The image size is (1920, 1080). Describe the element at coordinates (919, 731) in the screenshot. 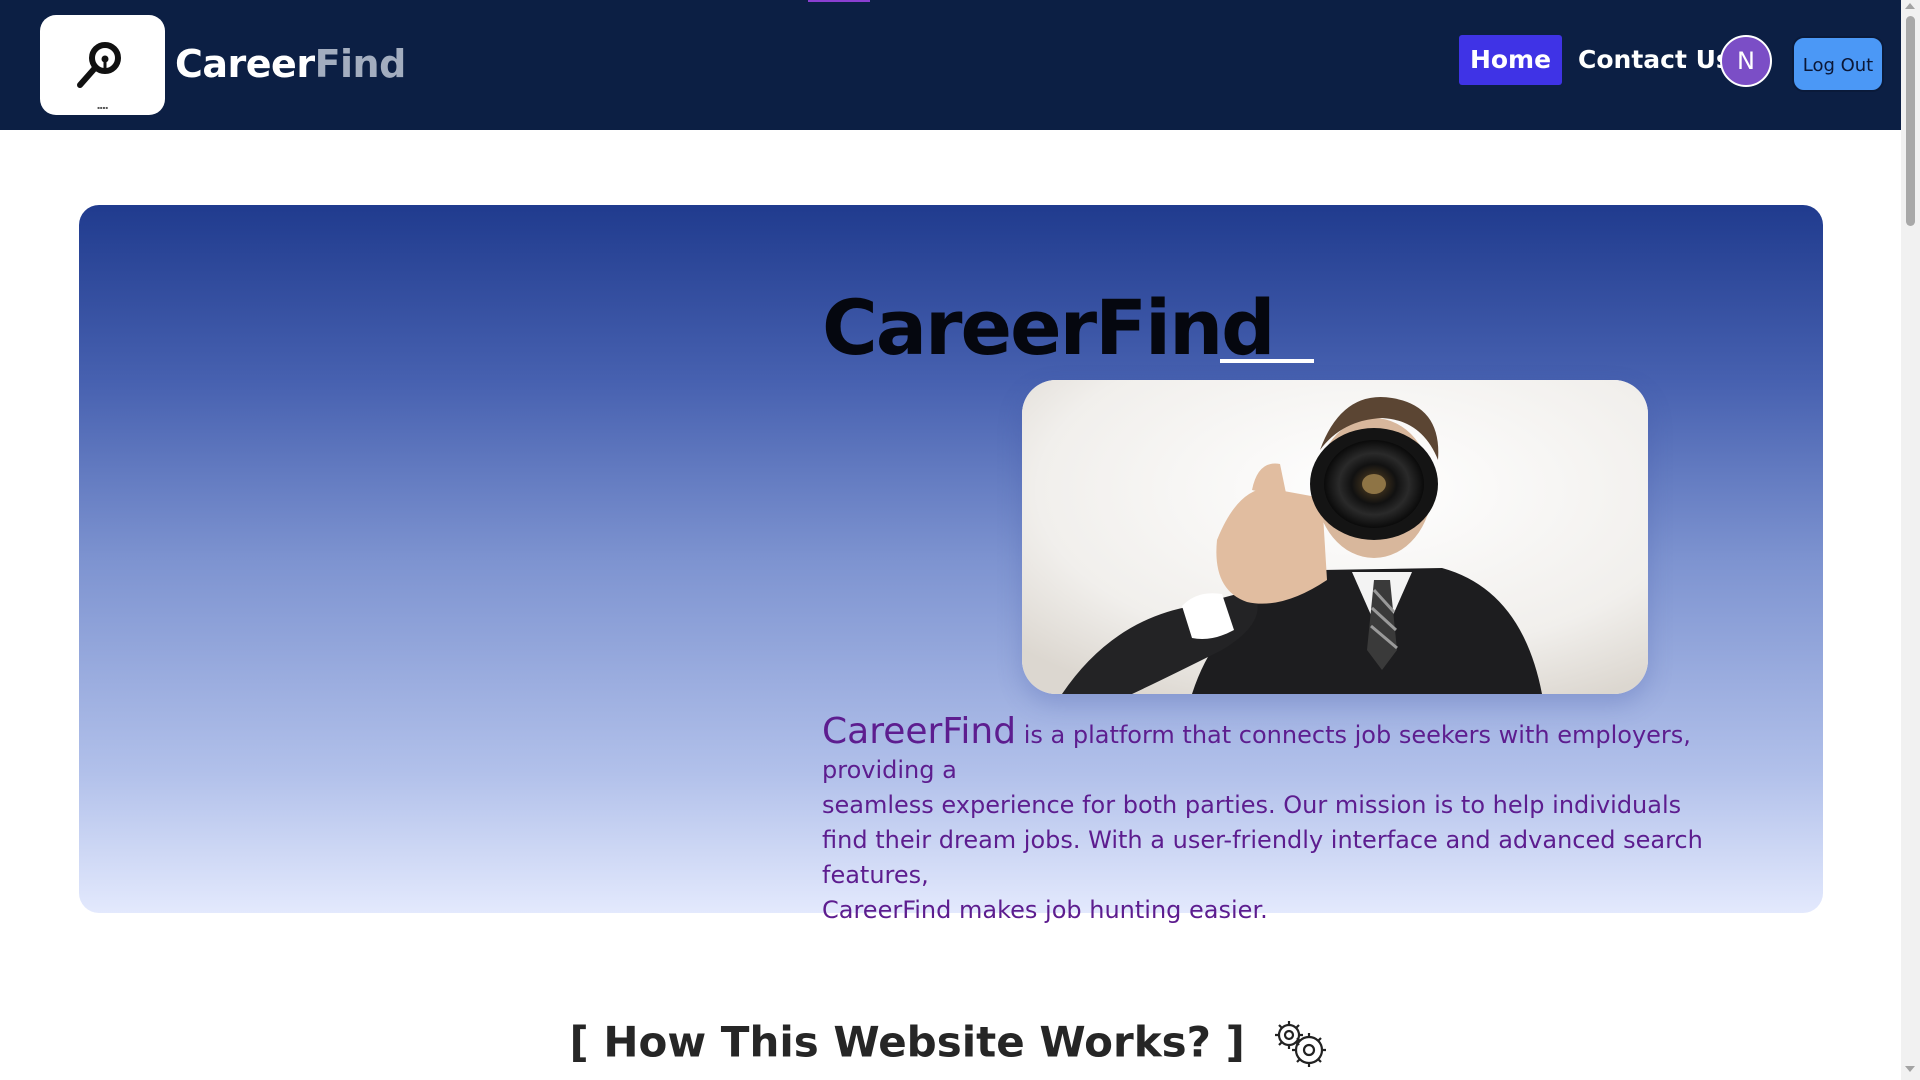

I see `description-lead: CareerFind` at that location.